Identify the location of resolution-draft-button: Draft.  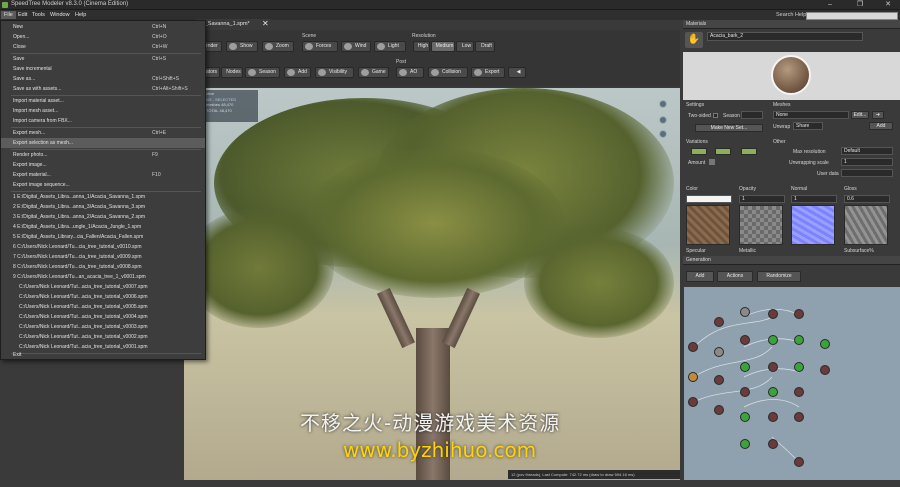
(485, 46).